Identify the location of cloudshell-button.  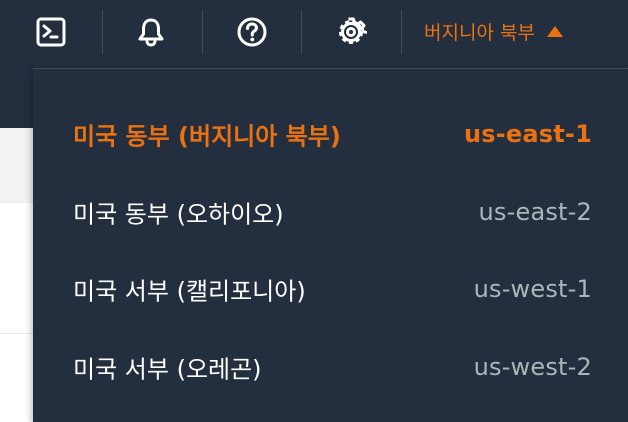
(51, 32).